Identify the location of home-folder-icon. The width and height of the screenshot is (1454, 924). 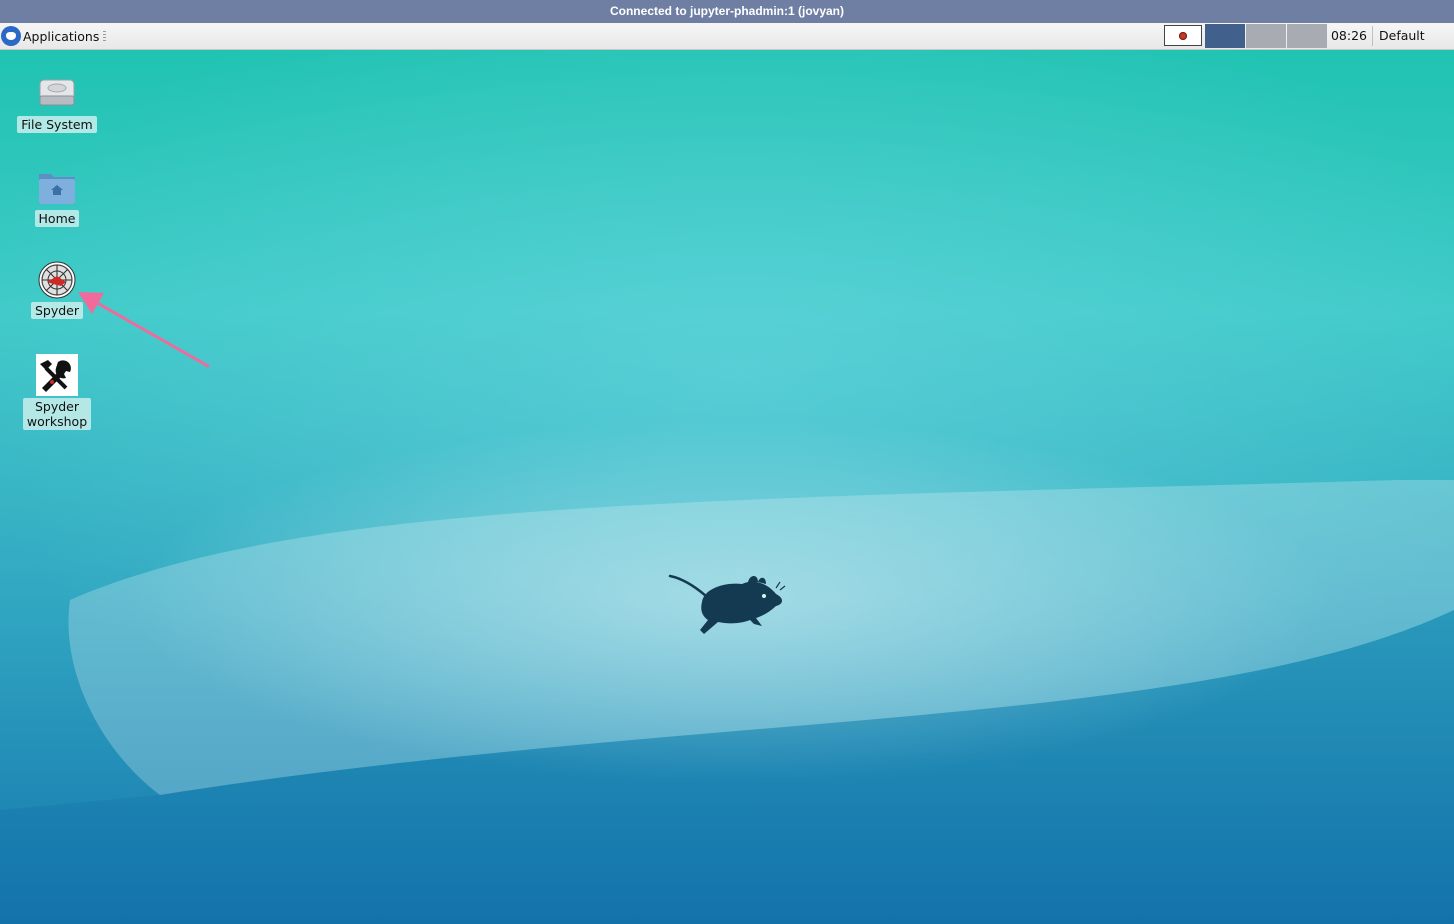
(57, 188).